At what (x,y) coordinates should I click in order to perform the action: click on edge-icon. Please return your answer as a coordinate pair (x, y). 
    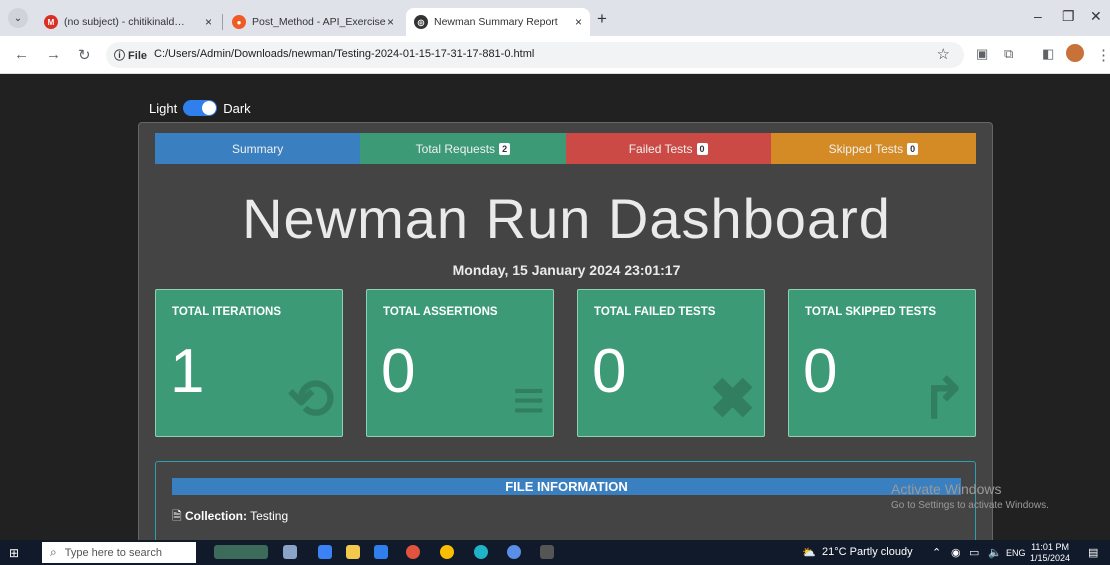
    Looking at the image, I should click on (481, 552).